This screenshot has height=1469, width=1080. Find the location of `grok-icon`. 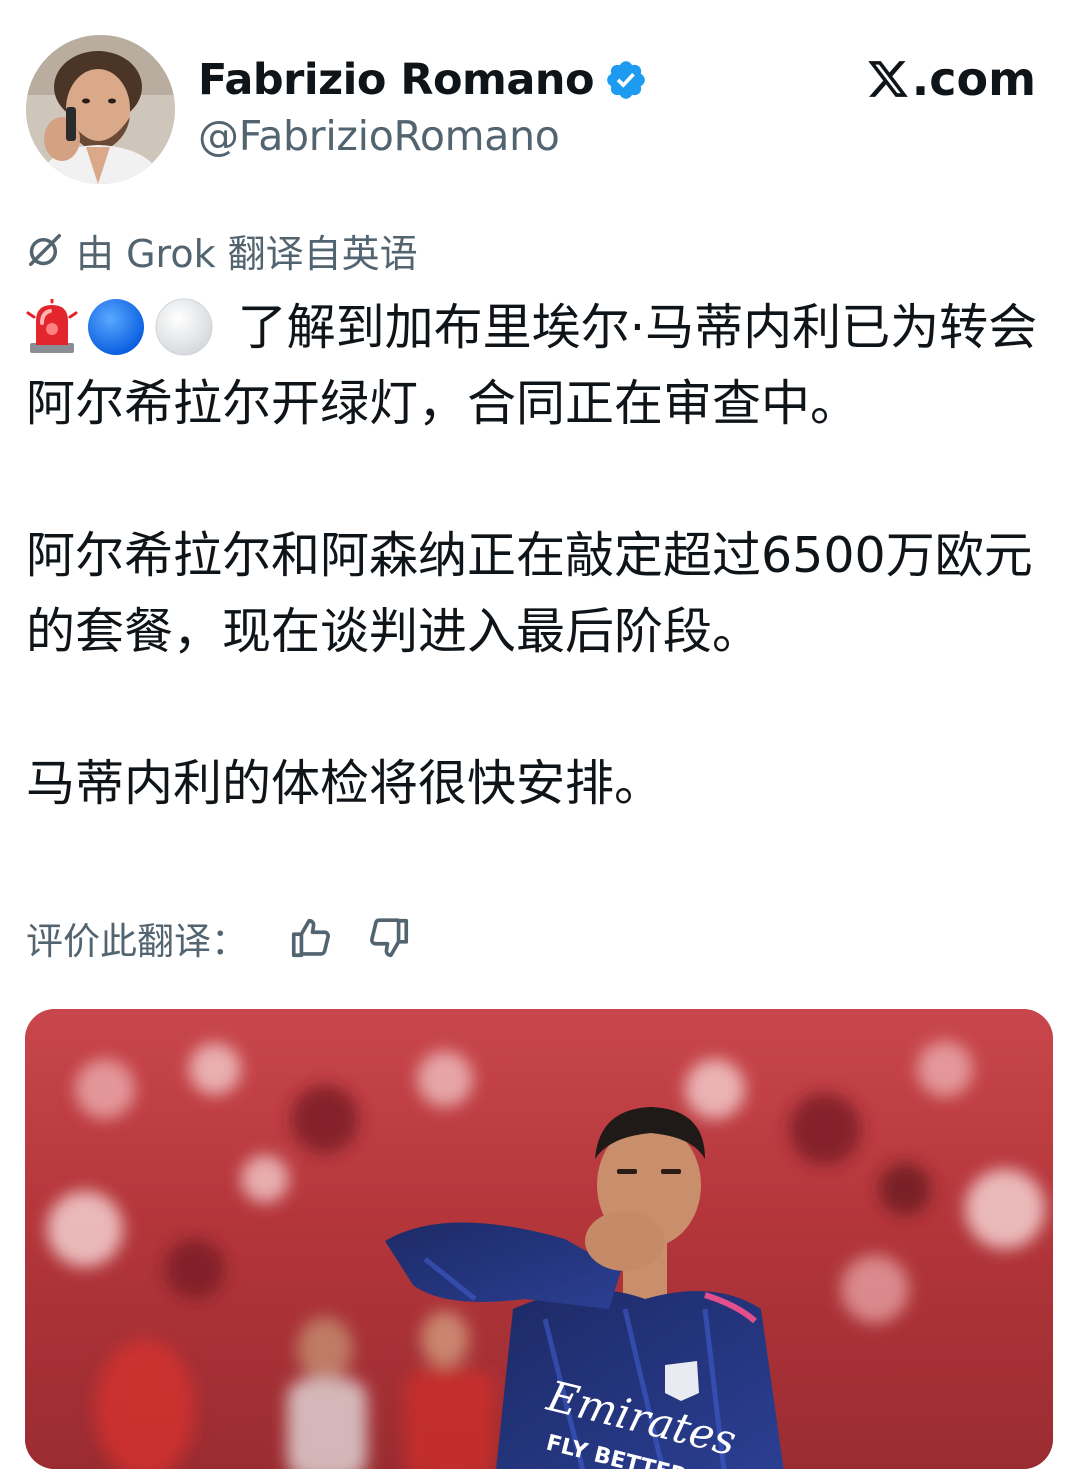

grok-icon is located at coordinates (45, 250).